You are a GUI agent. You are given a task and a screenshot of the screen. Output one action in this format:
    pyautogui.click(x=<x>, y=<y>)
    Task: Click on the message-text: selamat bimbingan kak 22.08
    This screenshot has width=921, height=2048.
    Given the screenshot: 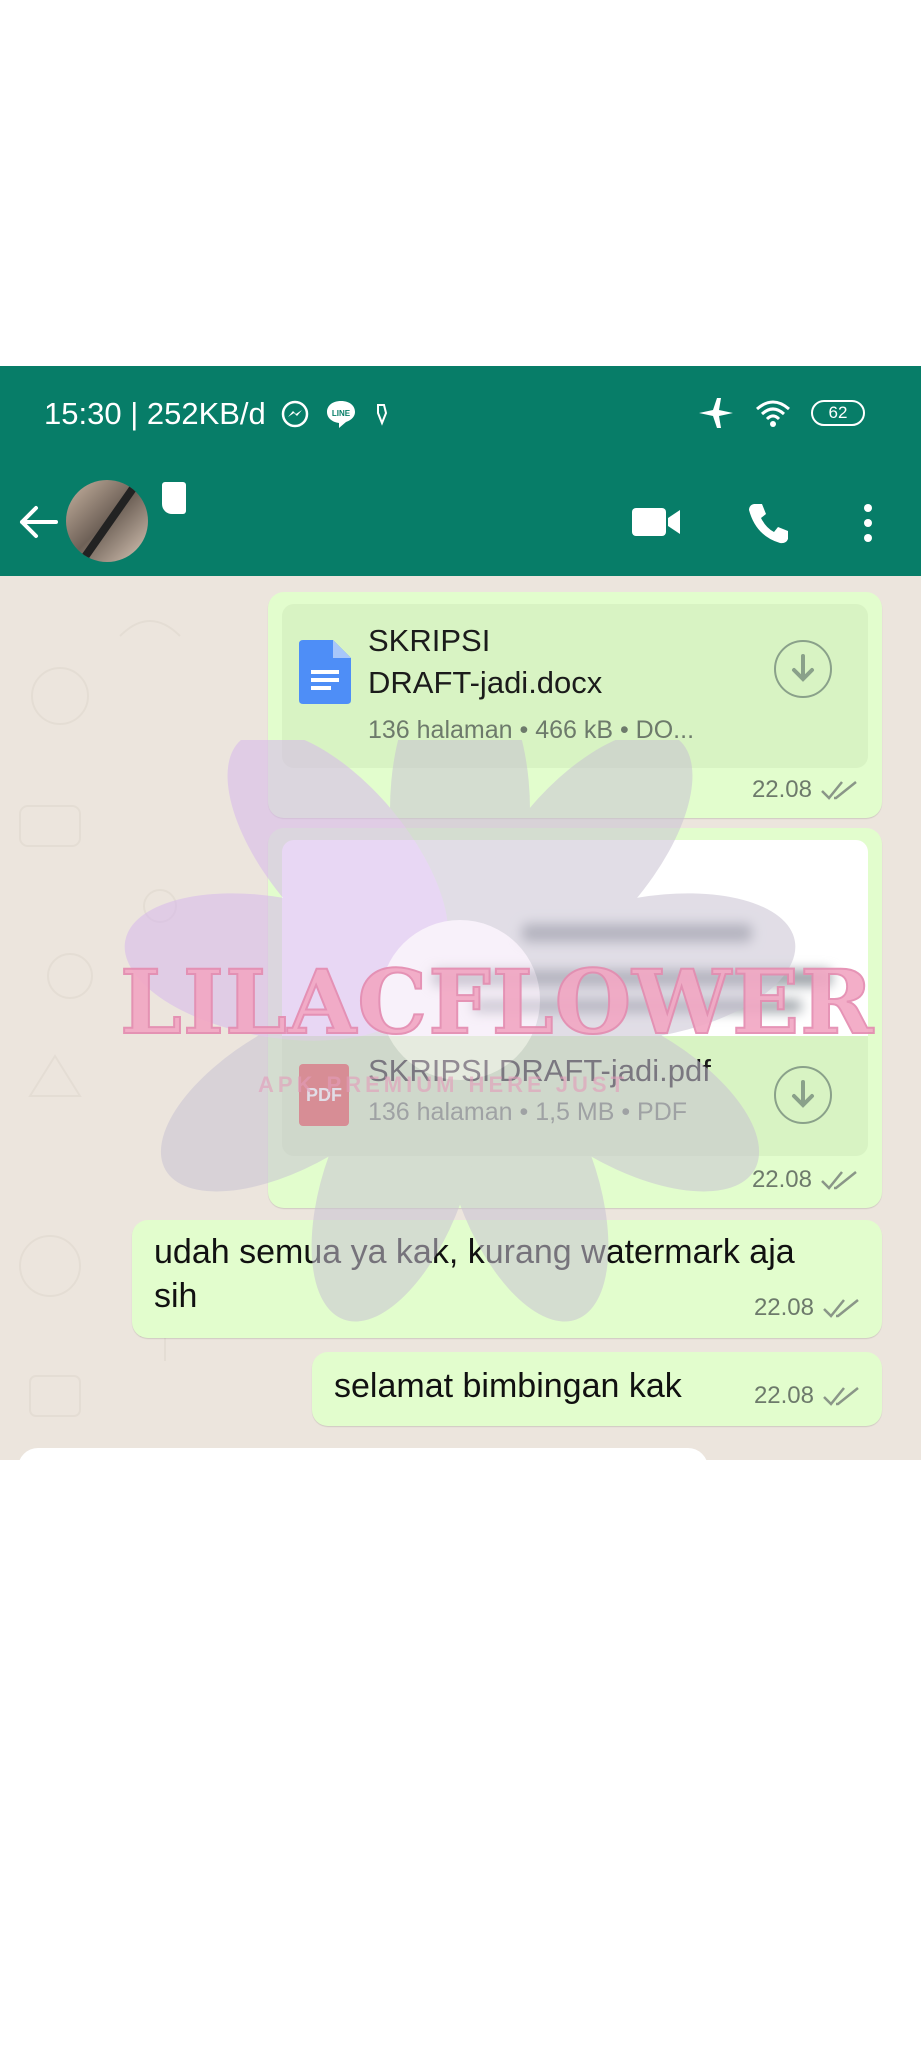 What is the action you would take?
    pyautogui.click(x=597, y=1389)
    